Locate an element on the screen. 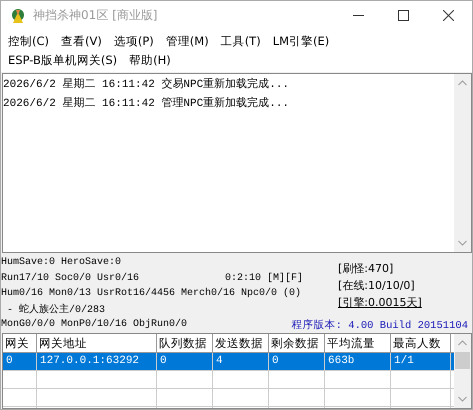 The image size is (473, 410). menu-item: 管理(M) is located at coordinates (187, 41).